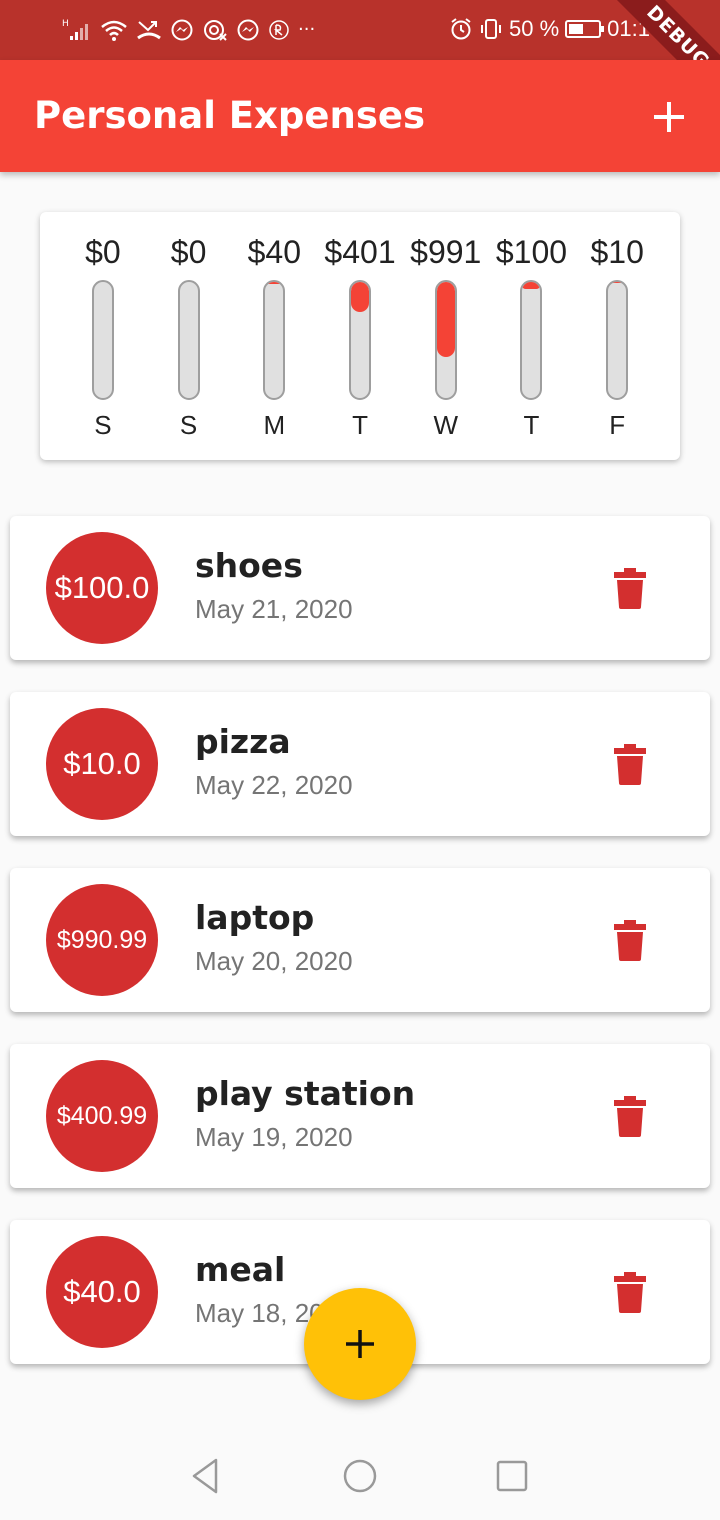 Image resolution: width=720 pixels, height=1520 pixels. Describe the element at coordinates (102, 1116) in the screenshot. I see `transaction-amount-badge: $400.99` at that location.